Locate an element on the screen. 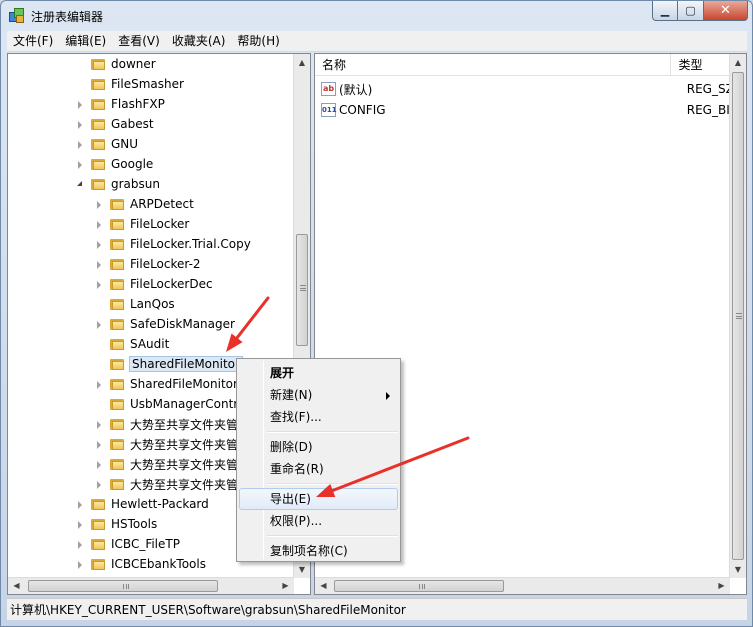 The image size is (753, 627). list-vertical-scrollbar: ▲ ▼ is located at coordinates (737, 316).